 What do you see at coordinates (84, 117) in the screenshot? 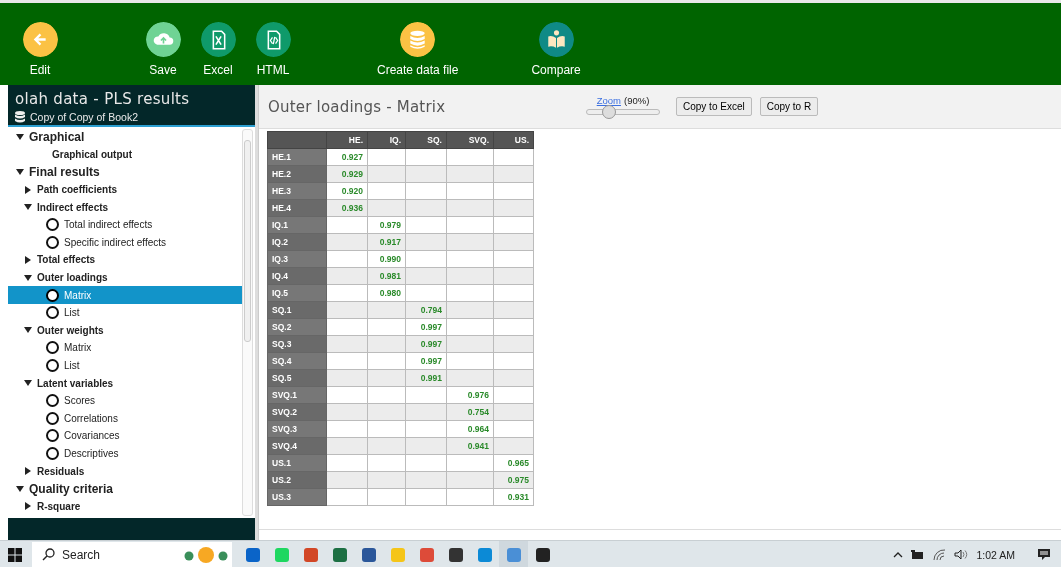
I see `dataset-name: Copy of Copy of Book2` at bounding box center [84, 117].